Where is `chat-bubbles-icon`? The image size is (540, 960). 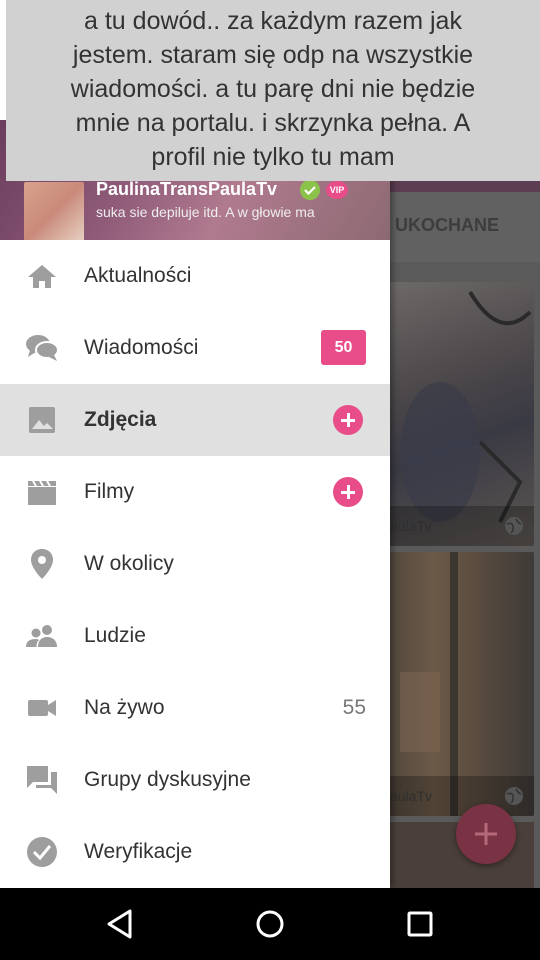
chat-bubbles-icon is located at coordinates (42, 348).